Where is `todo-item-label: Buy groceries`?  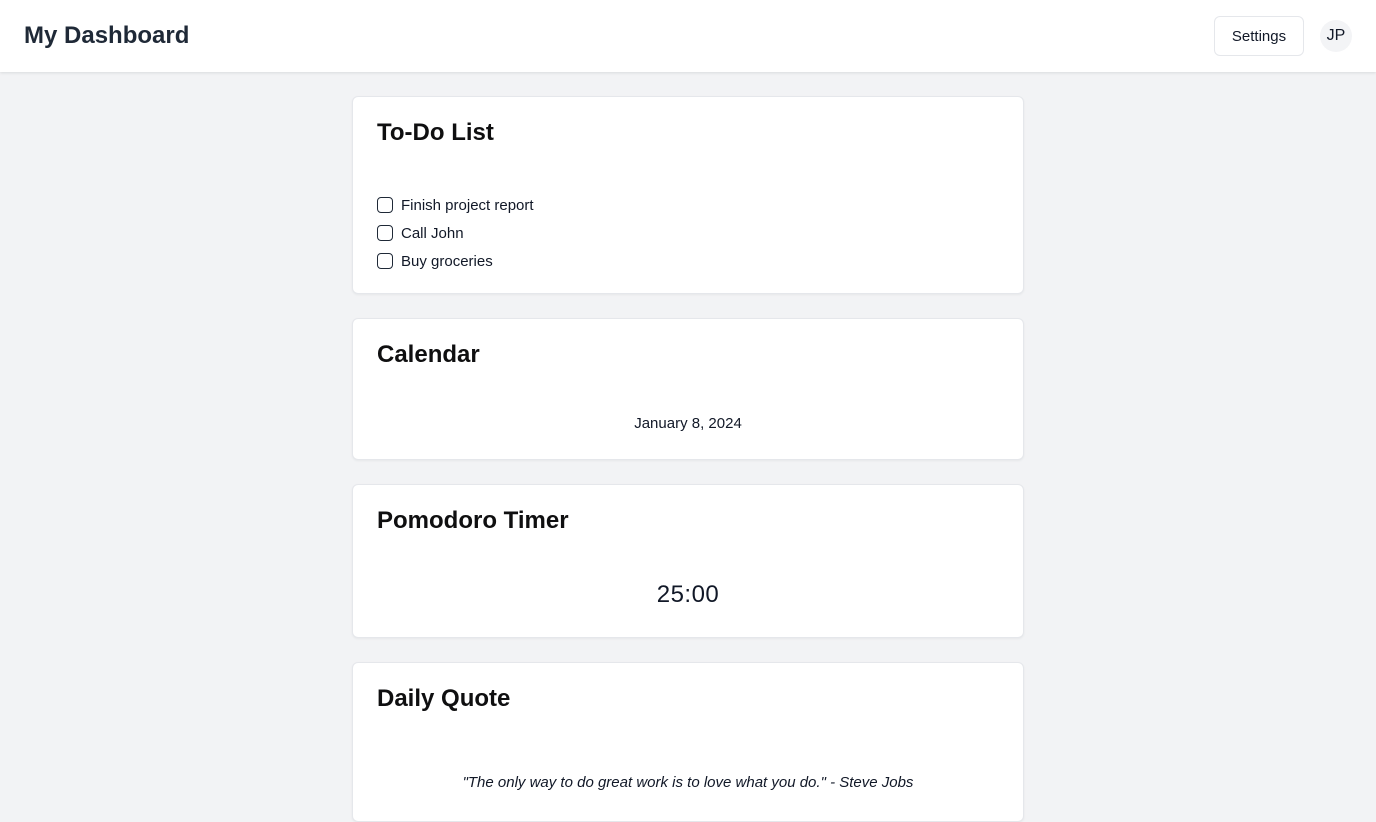
todo-item-label: Buy groceries is located at coordinates (447, 261).